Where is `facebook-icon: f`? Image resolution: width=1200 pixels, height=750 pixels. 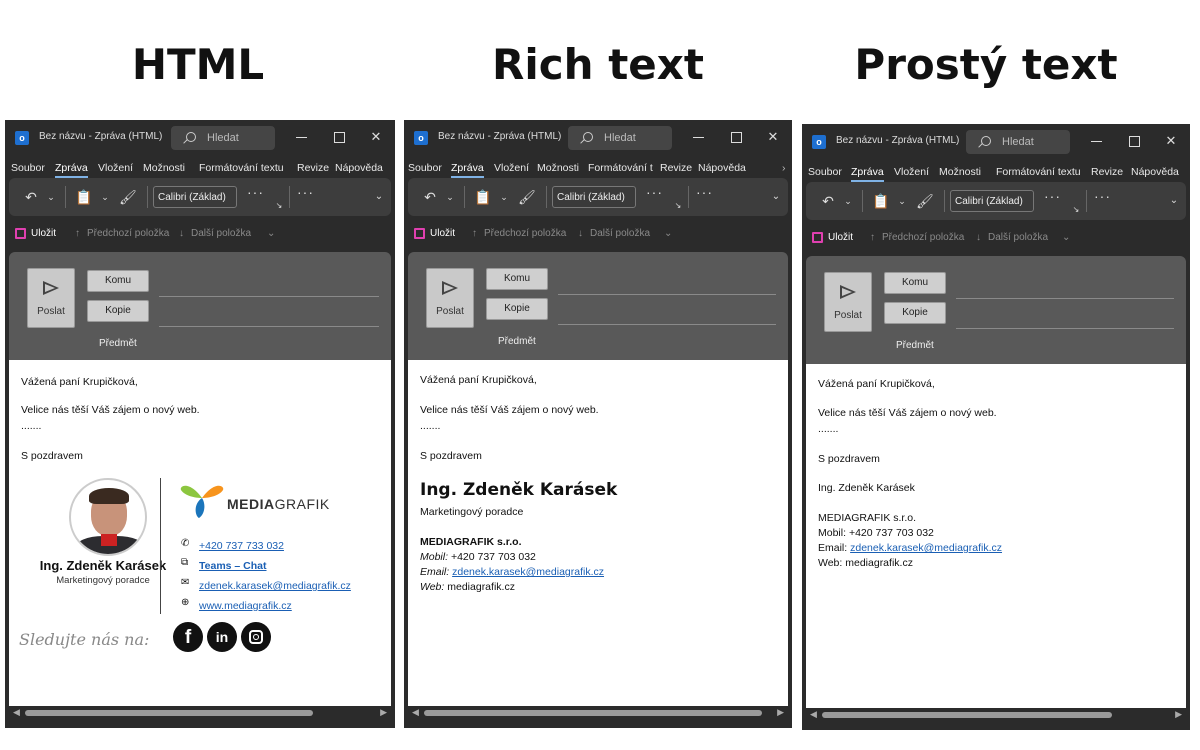 facebook-icon: f is located at coordinates (188, 637).